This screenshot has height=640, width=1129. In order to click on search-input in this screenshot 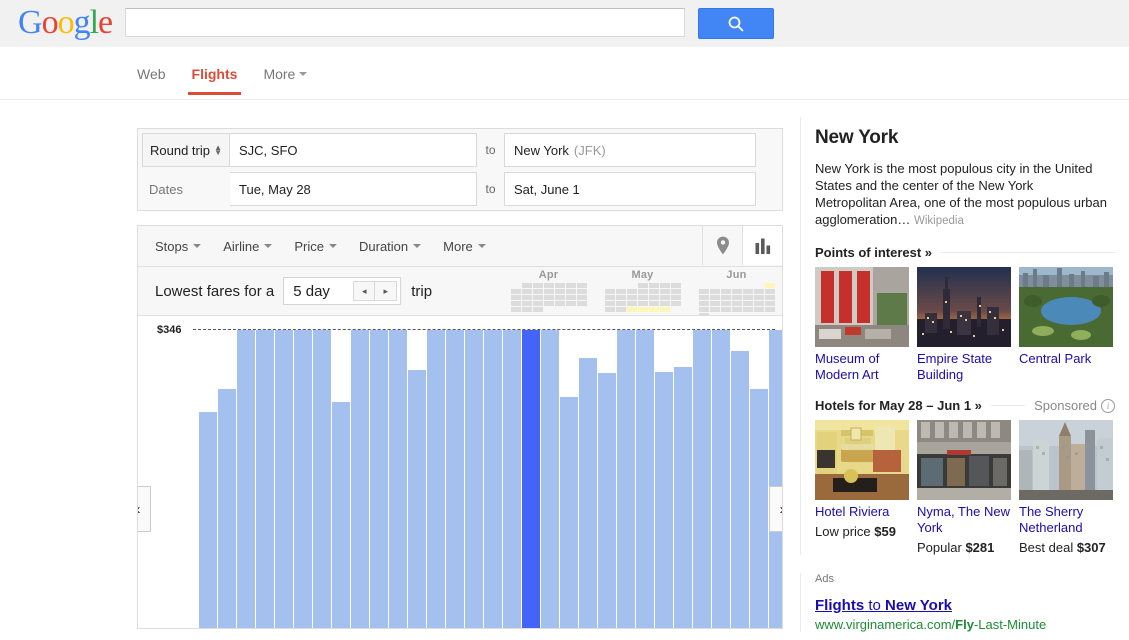, I will do `click(405, 22)`.